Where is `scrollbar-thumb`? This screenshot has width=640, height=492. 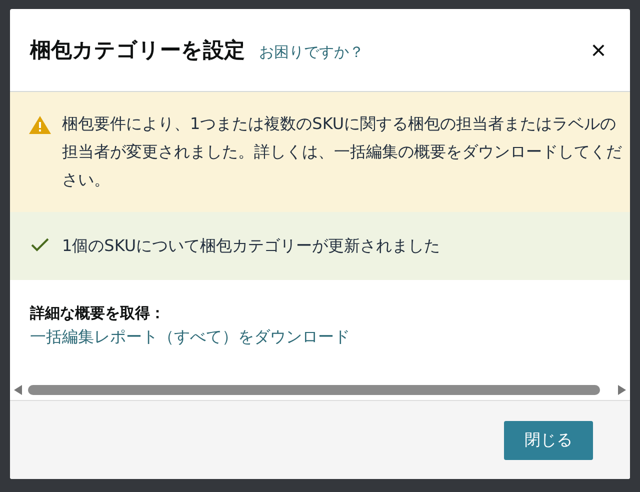 scrollbar-thumb is located at coordinates (314, 390).